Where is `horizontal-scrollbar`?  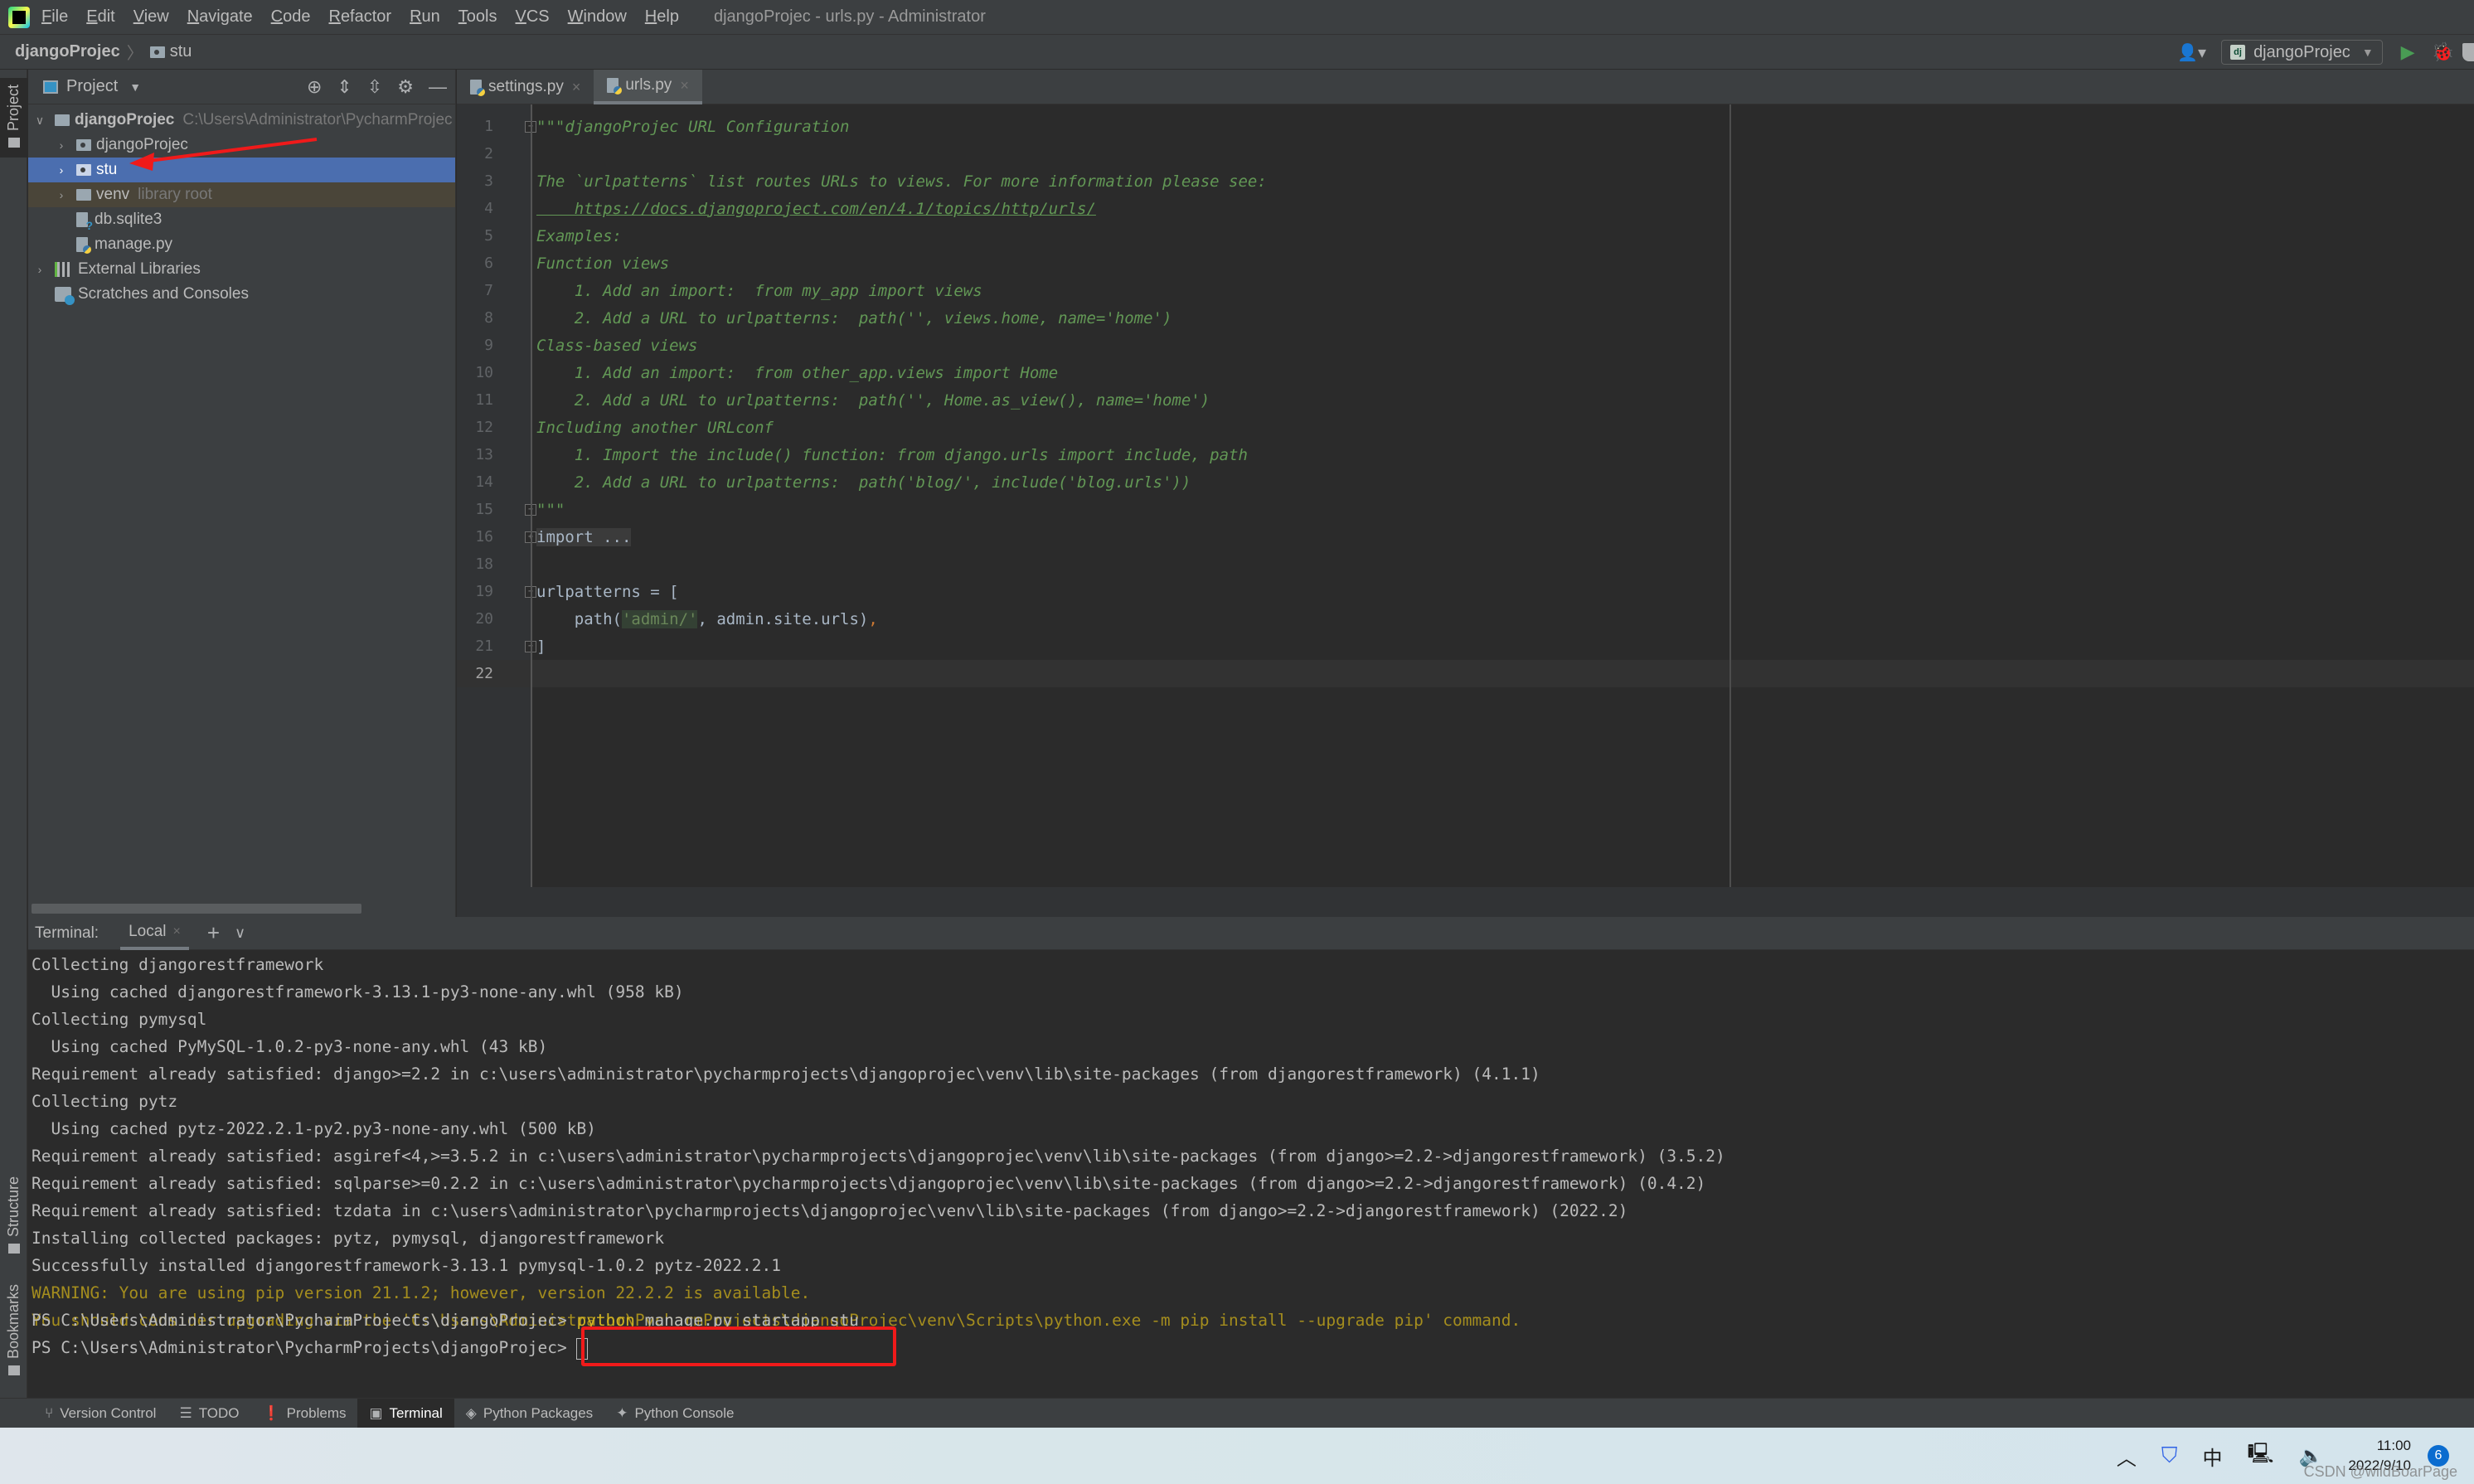 horizontal-scrollbar is located at coordinates (196, 909).